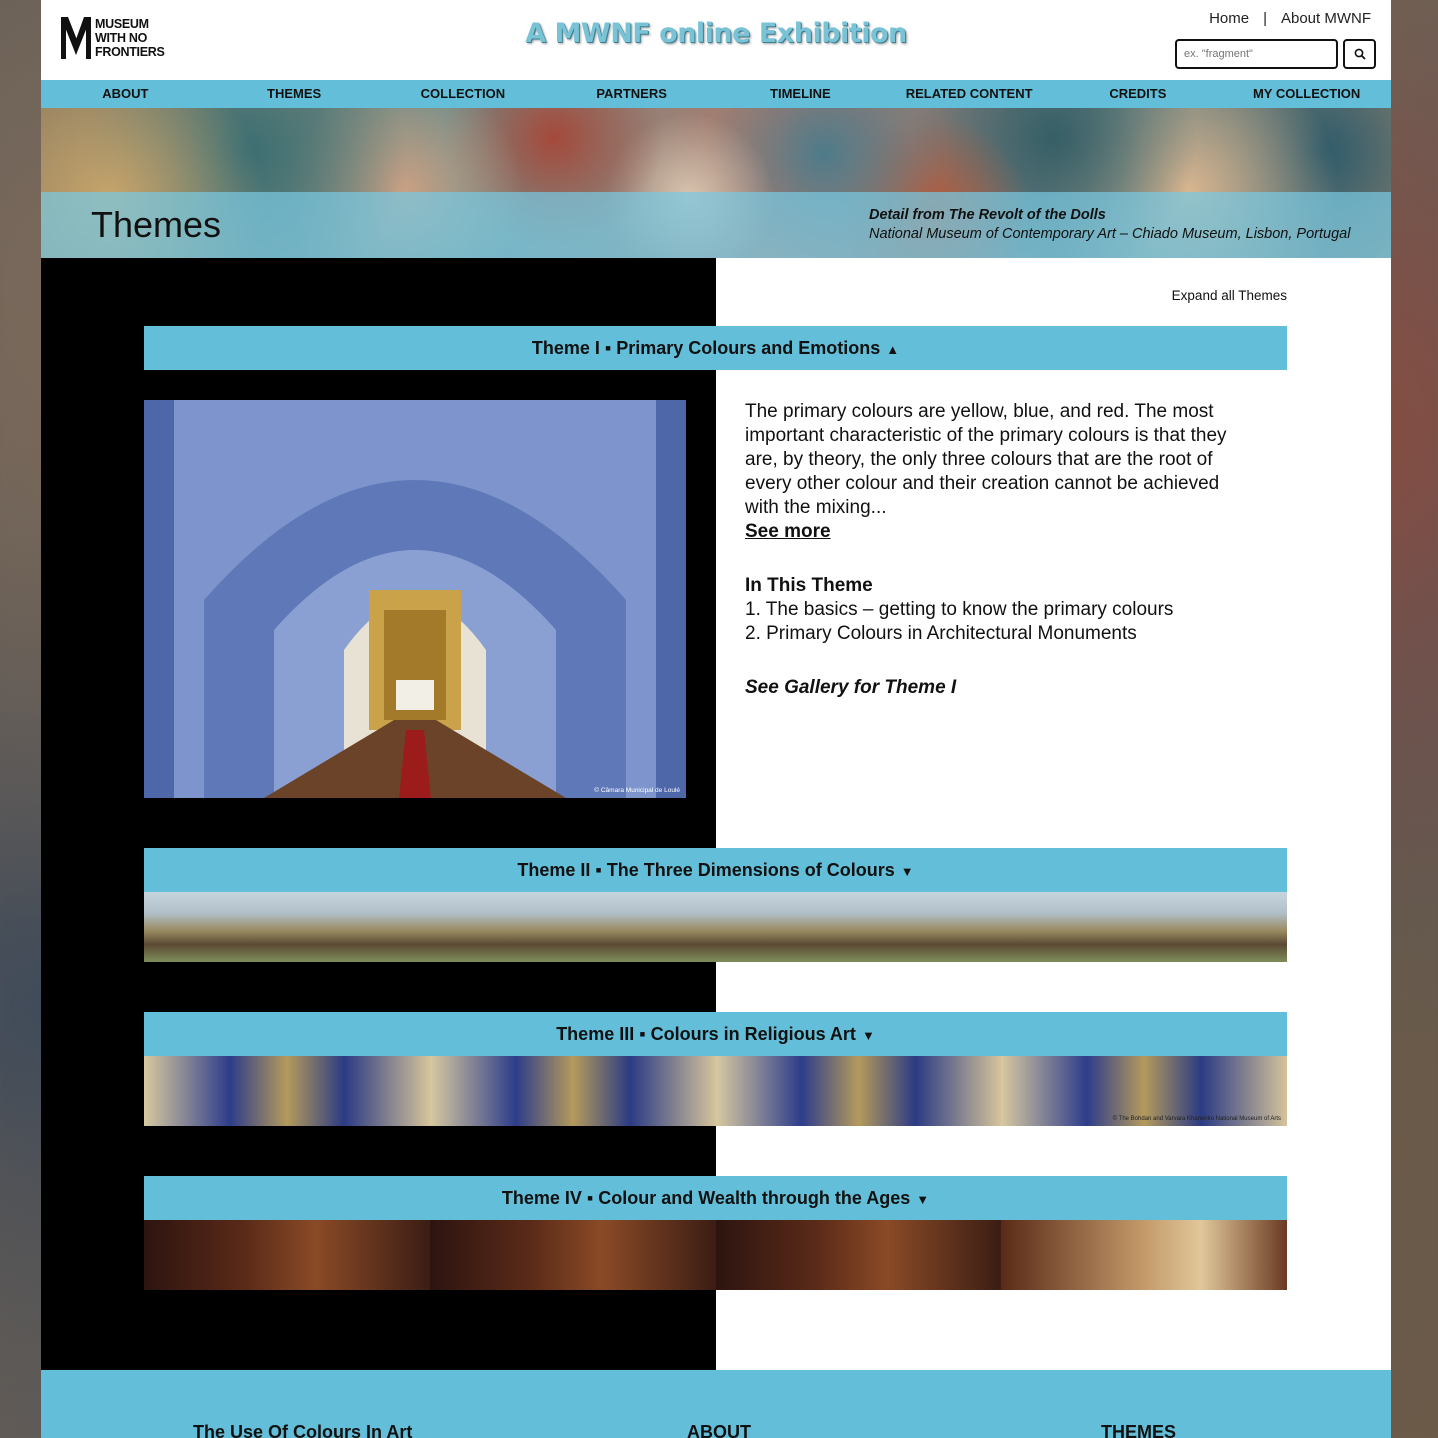 The width and height of the screenshot is (1438, 1438). Describe the element at coordinates (800, 94) in the screenshot. I see `nav-item-timeline: TIMELINE` at that location.